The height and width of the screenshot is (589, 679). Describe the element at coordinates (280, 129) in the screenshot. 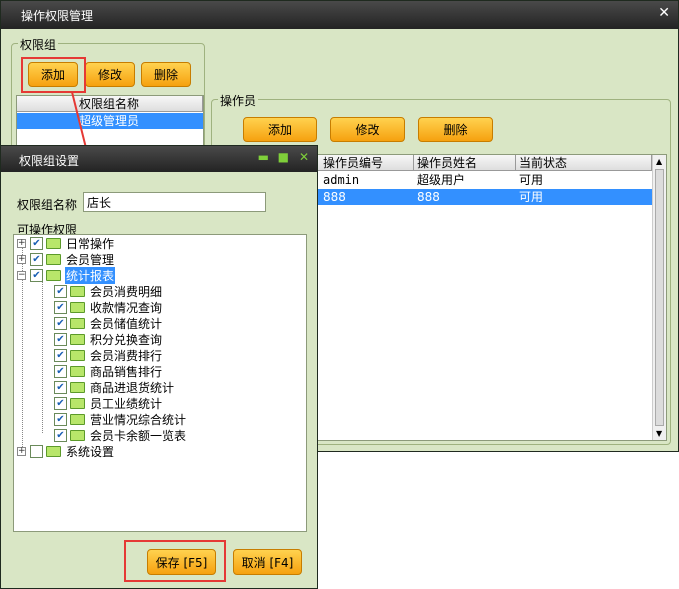

I see `operator-add-button: 添加` at that location.